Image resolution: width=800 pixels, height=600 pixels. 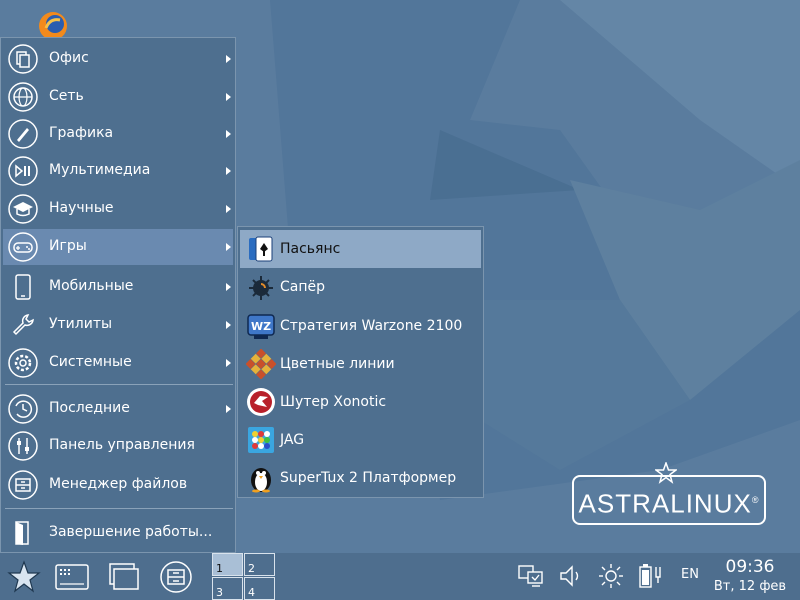 What do you see at coordinates (23, 485) in the screenshot?
I see `file-manager-icon` at bounding box center [23, 485].